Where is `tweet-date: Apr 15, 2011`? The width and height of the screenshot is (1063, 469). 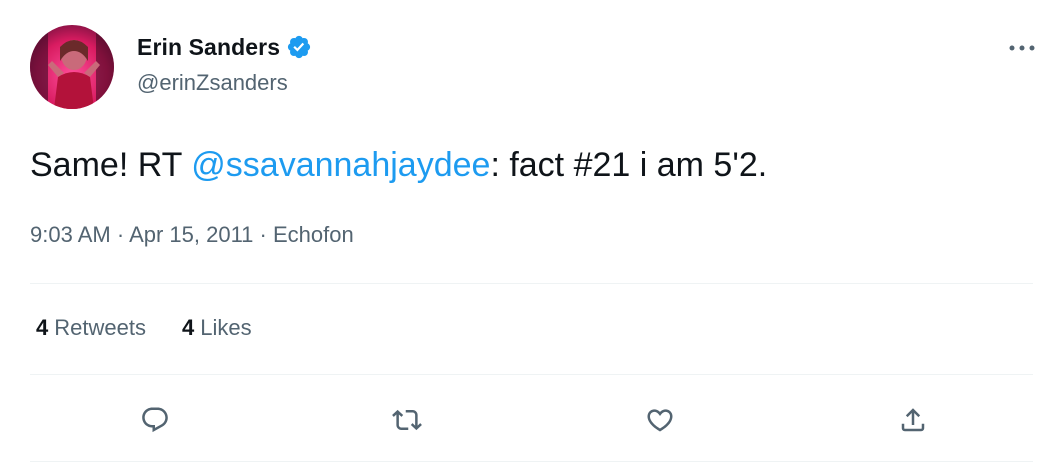 tweet-date: Apr 15, 2011 is located at coordinates (191, 234).